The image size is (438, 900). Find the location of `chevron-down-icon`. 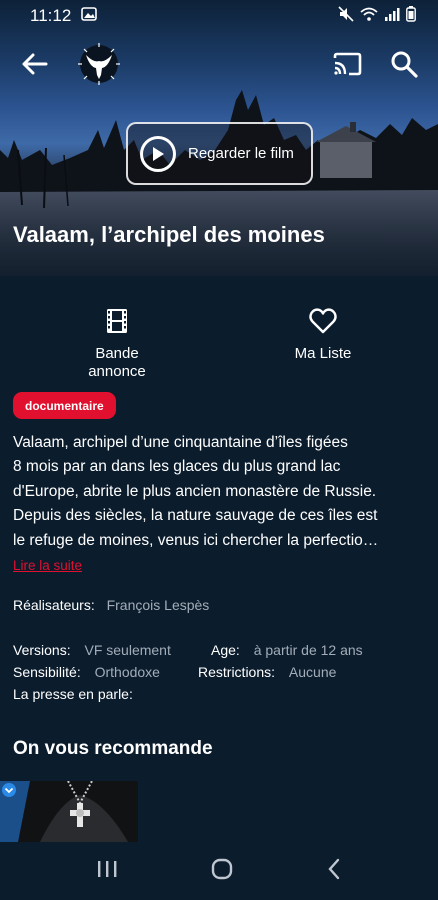

chevron-down-icon is located at coordinates (9, 792).